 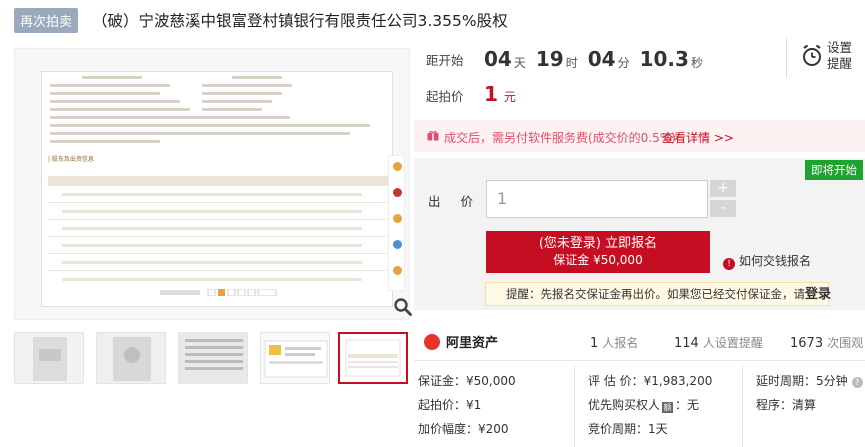 I want to click on countdown-seconds: 10.3, so click(x=664, y=59).